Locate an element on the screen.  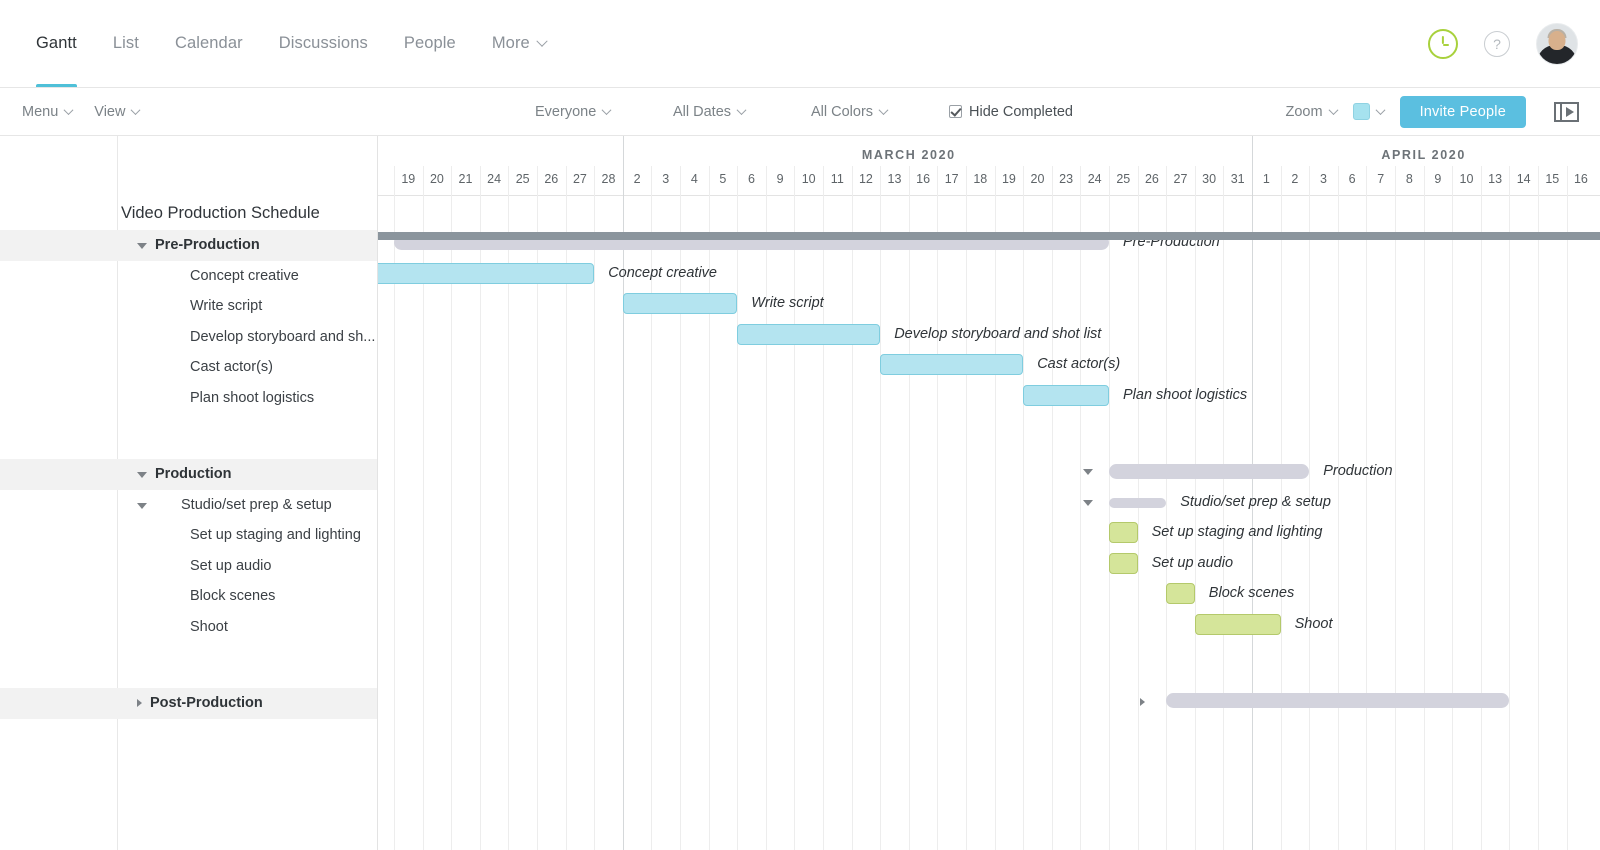
everyone-label: Everyone is located at coordinates (566, 111).